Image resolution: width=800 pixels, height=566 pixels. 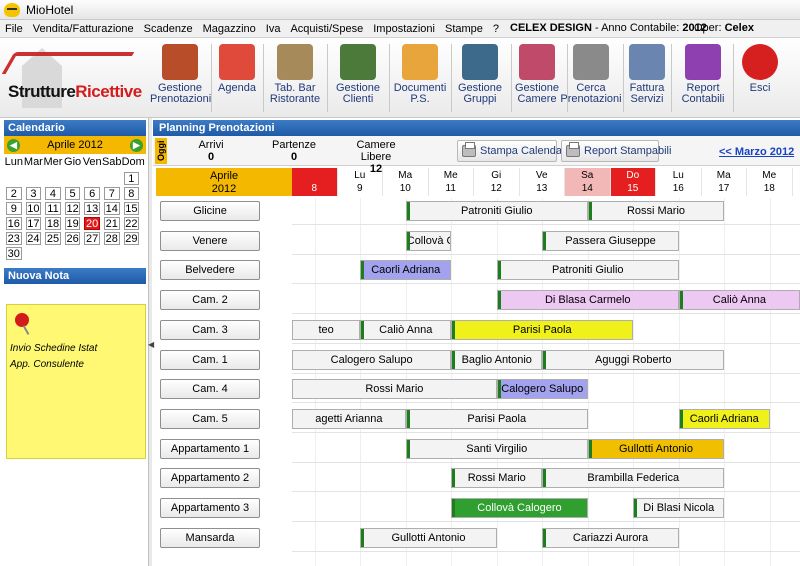 What do you see at coordinates (111, 208) in the screenshot?
I see `calendar-day: 14` at bounding box center [111, 208].